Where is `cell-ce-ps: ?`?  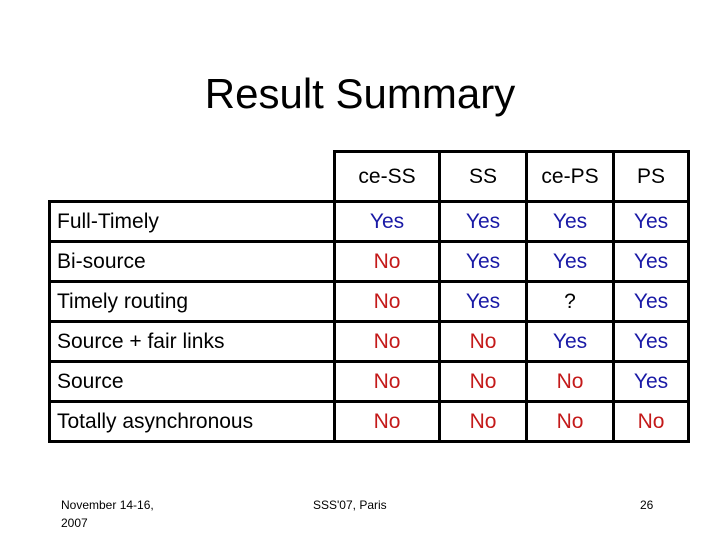 cell-ce-ps: ? is located at coordinates (570, 301).